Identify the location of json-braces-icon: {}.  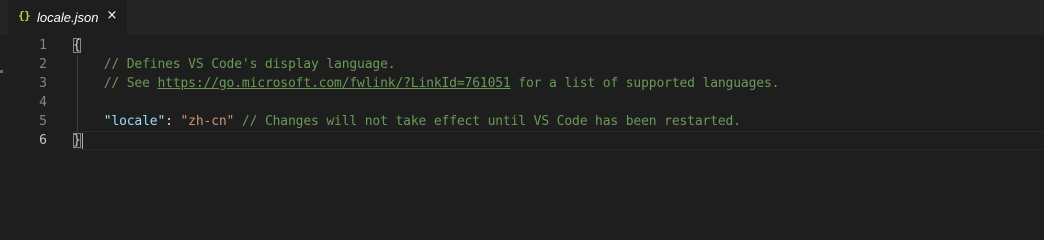
(24, 15).